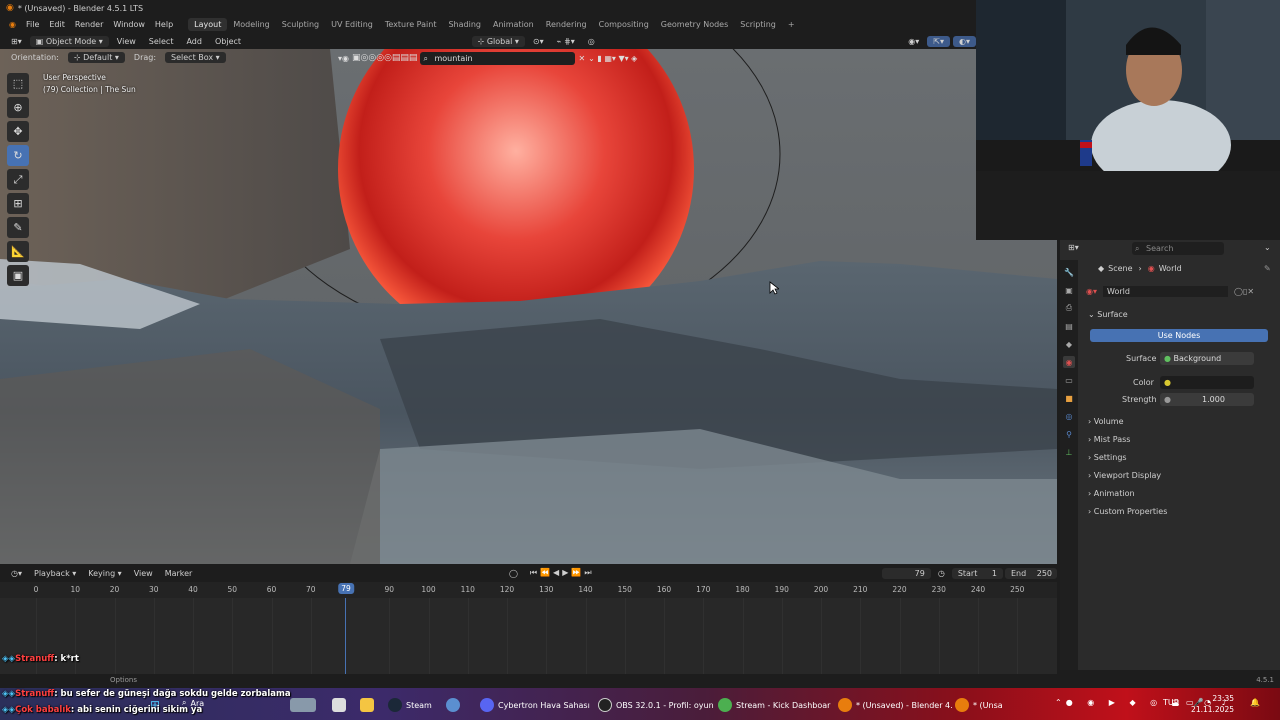 This screenshot has height=720, width=1280. I want to click on mode-dropdown: ▣ Object Mode ▾, so click(69, 41).